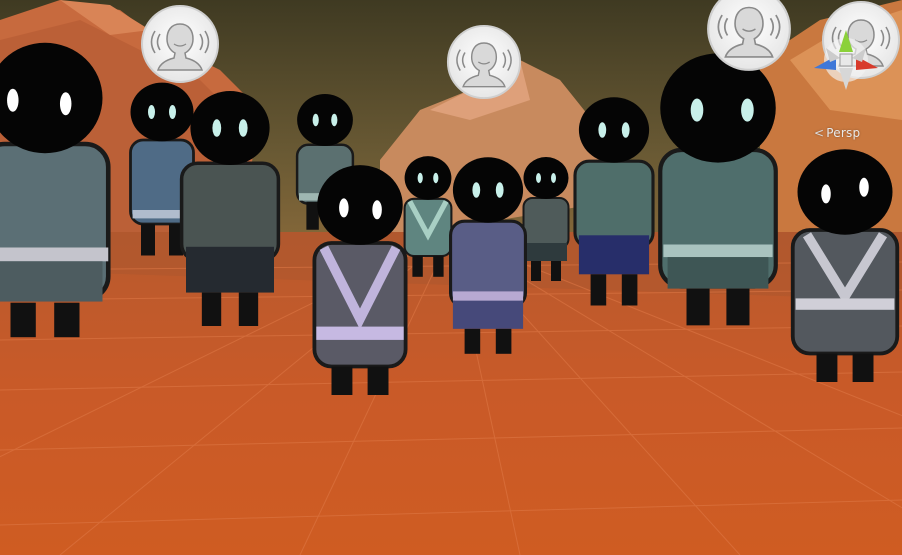 Image resolution: width=902 pixels, height=555 pixels. Describe the element at coordinates (819, 133) in the screenshot. I see `chevron-left-icon: <` at that location.